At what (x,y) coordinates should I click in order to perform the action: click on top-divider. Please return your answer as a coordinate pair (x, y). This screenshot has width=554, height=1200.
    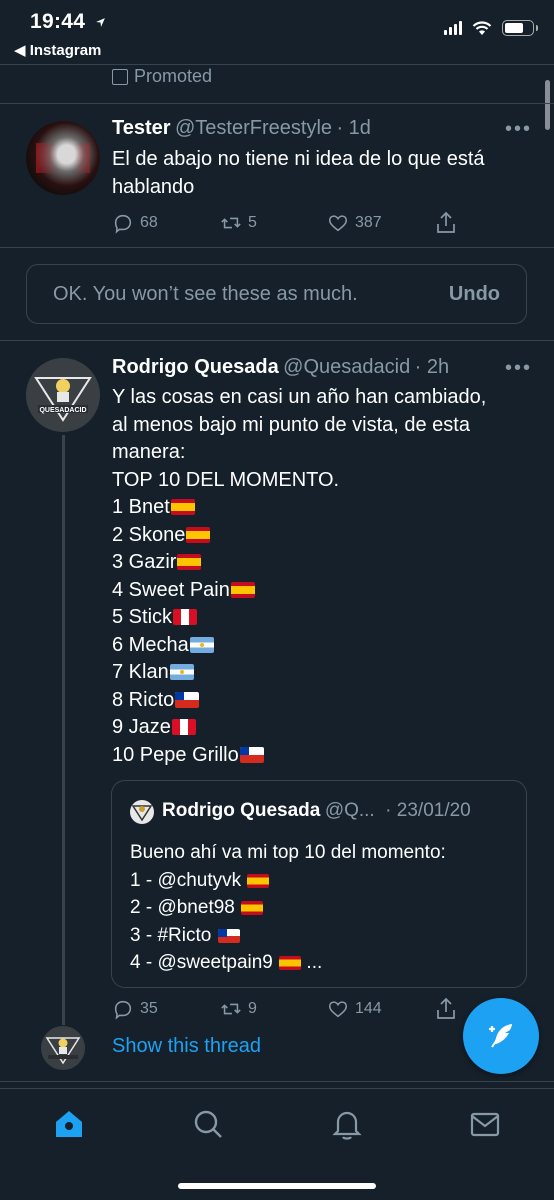
    Looking at the image, I should click on (277, 64).